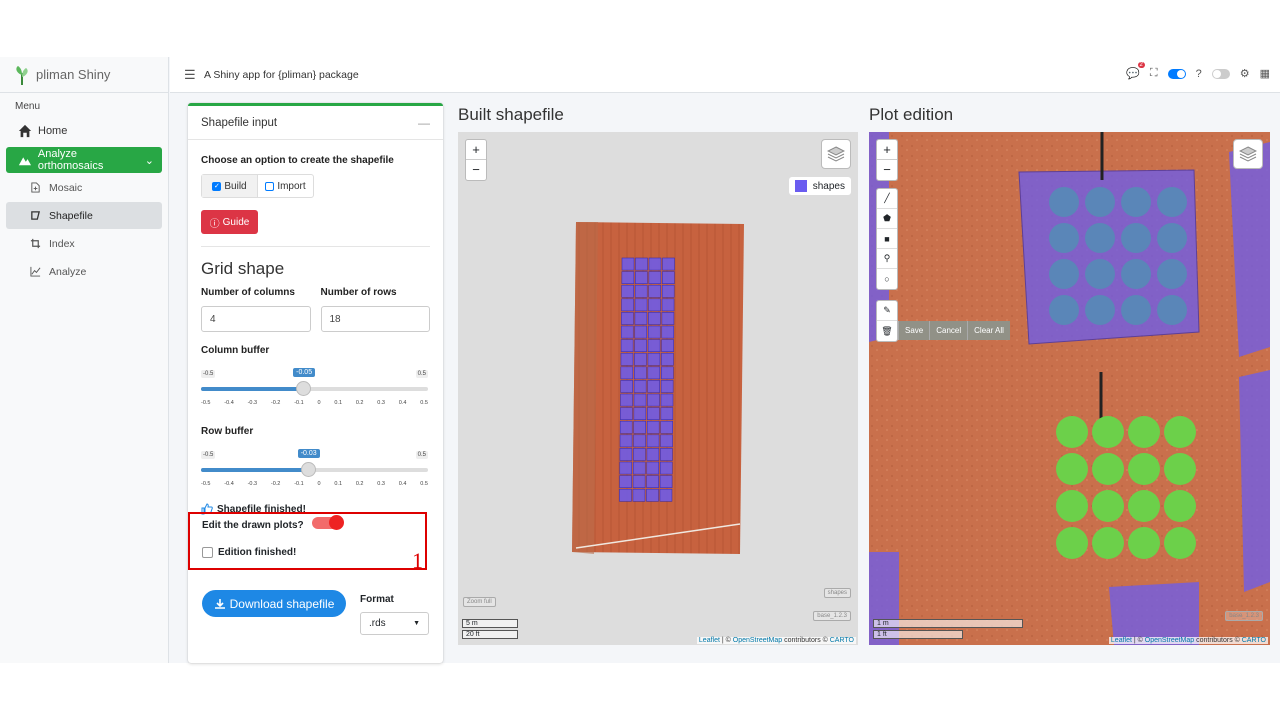  What do you see at coordinates (291, 186) in the screenshot?
I see `option-import-label: Import` at bounding box center [291, 186].